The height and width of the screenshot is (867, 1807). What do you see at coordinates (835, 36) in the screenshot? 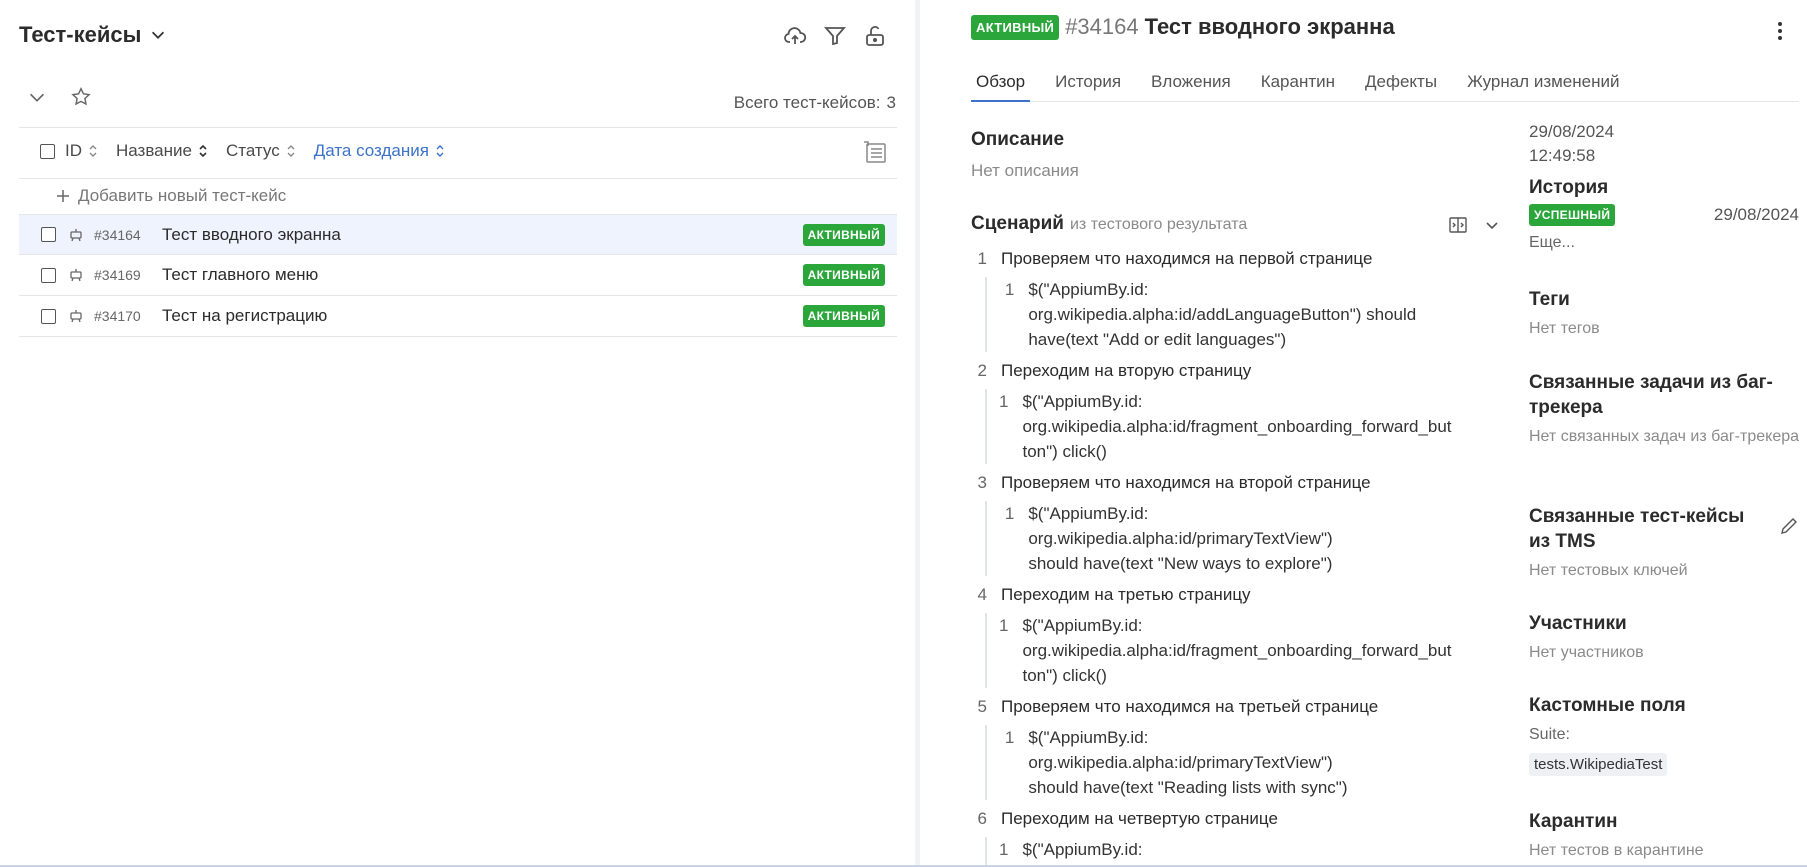
I see `filter-icon` at bounding box center [835, 36].